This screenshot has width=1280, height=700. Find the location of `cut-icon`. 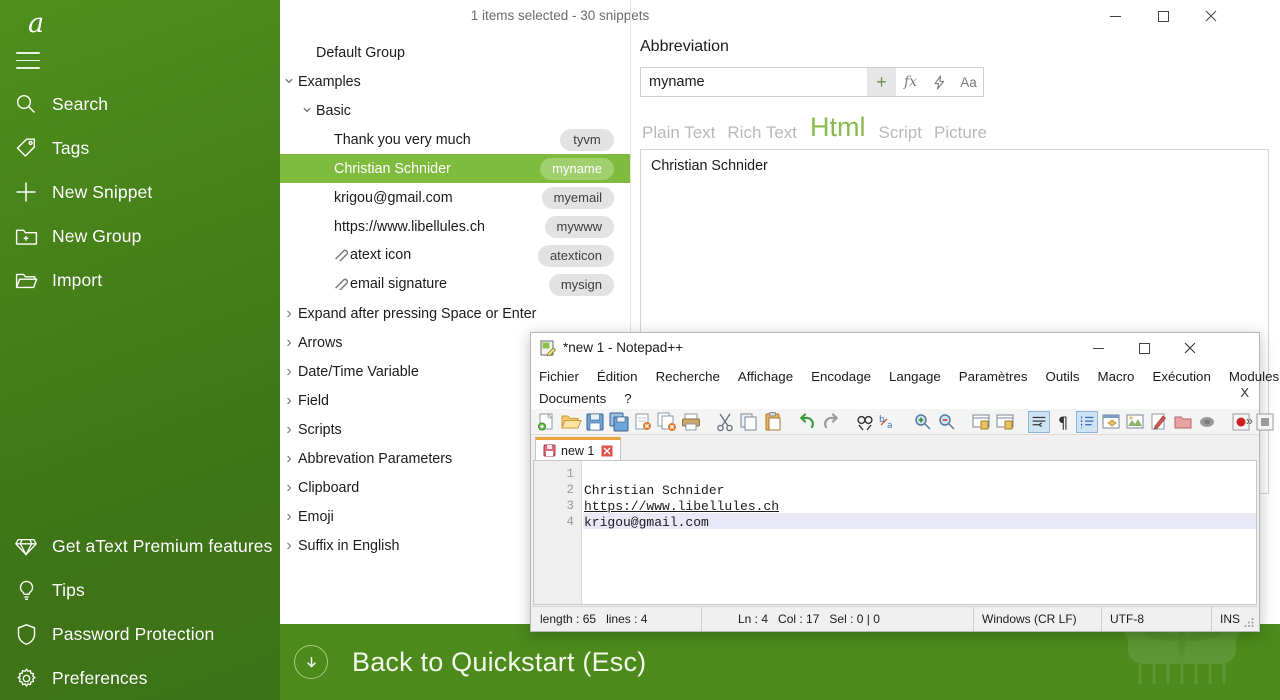

cut-icon is located at coordinates (725, 422).